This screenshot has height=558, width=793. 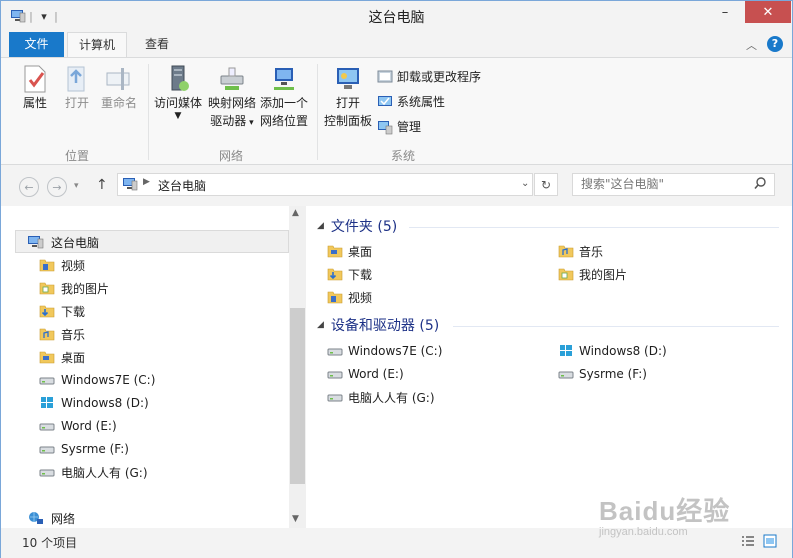 I want to click on folder-item-videos: 视频, so click(x=349, y=297).